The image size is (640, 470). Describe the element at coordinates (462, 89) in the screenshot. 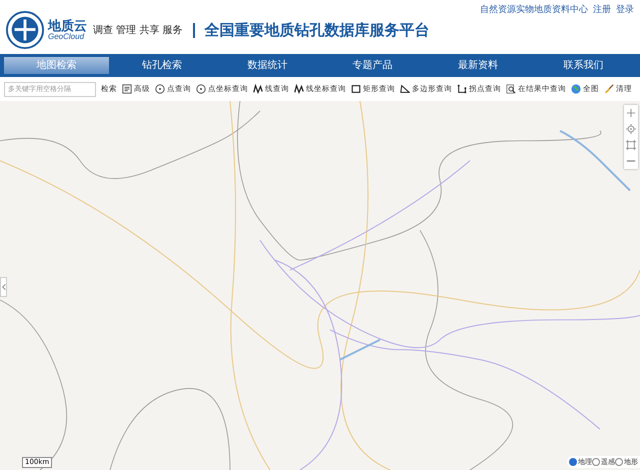

I see `corner-points-icon` at that location.